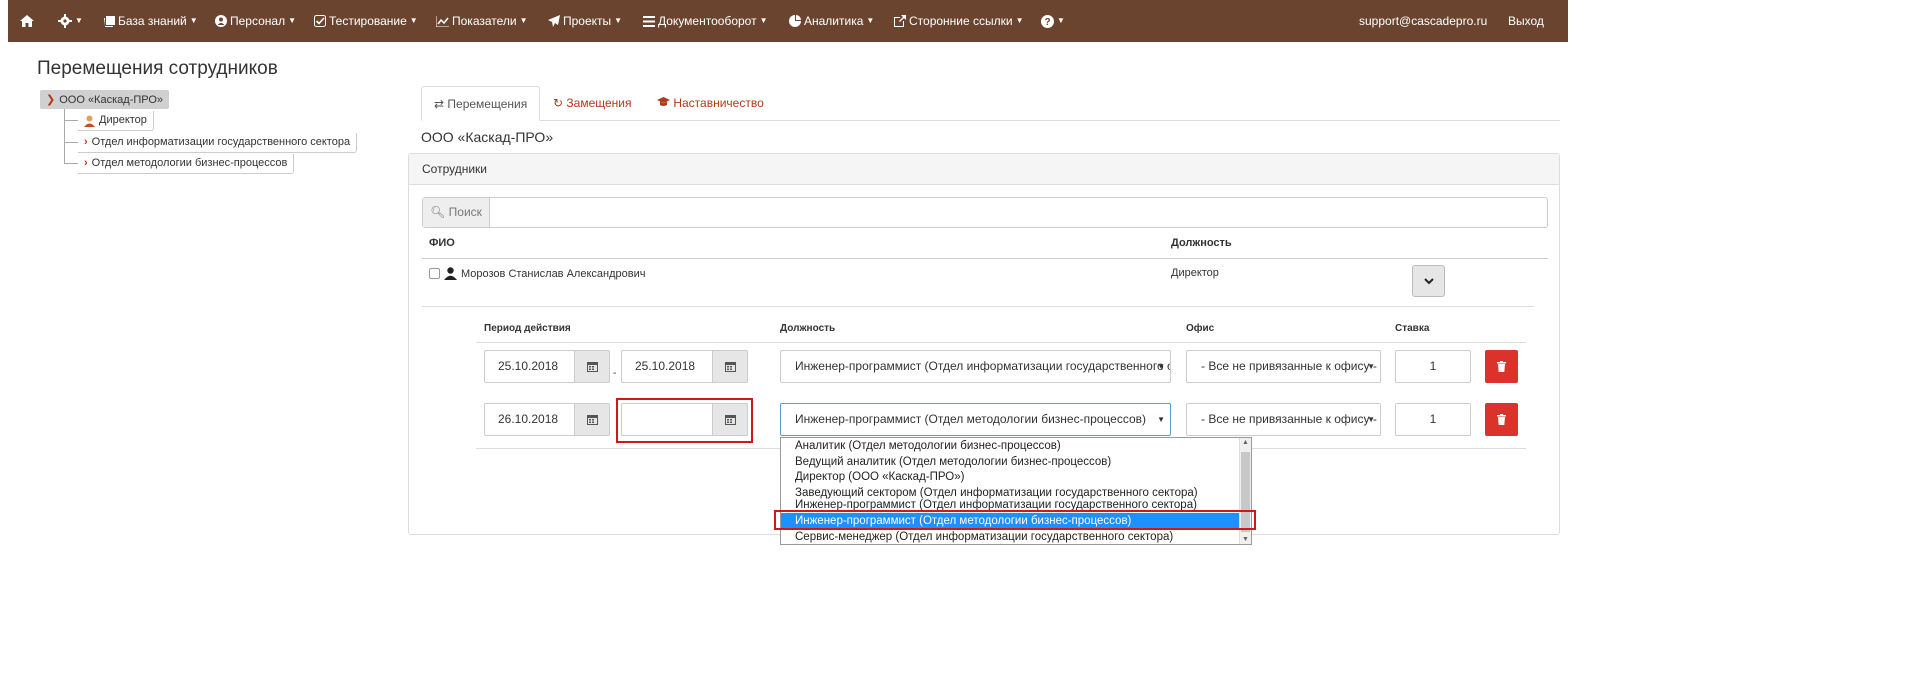 The width and height of the screenshot is (1919, 677). I want to click on nav-label: Проекты, so click(587, 21).